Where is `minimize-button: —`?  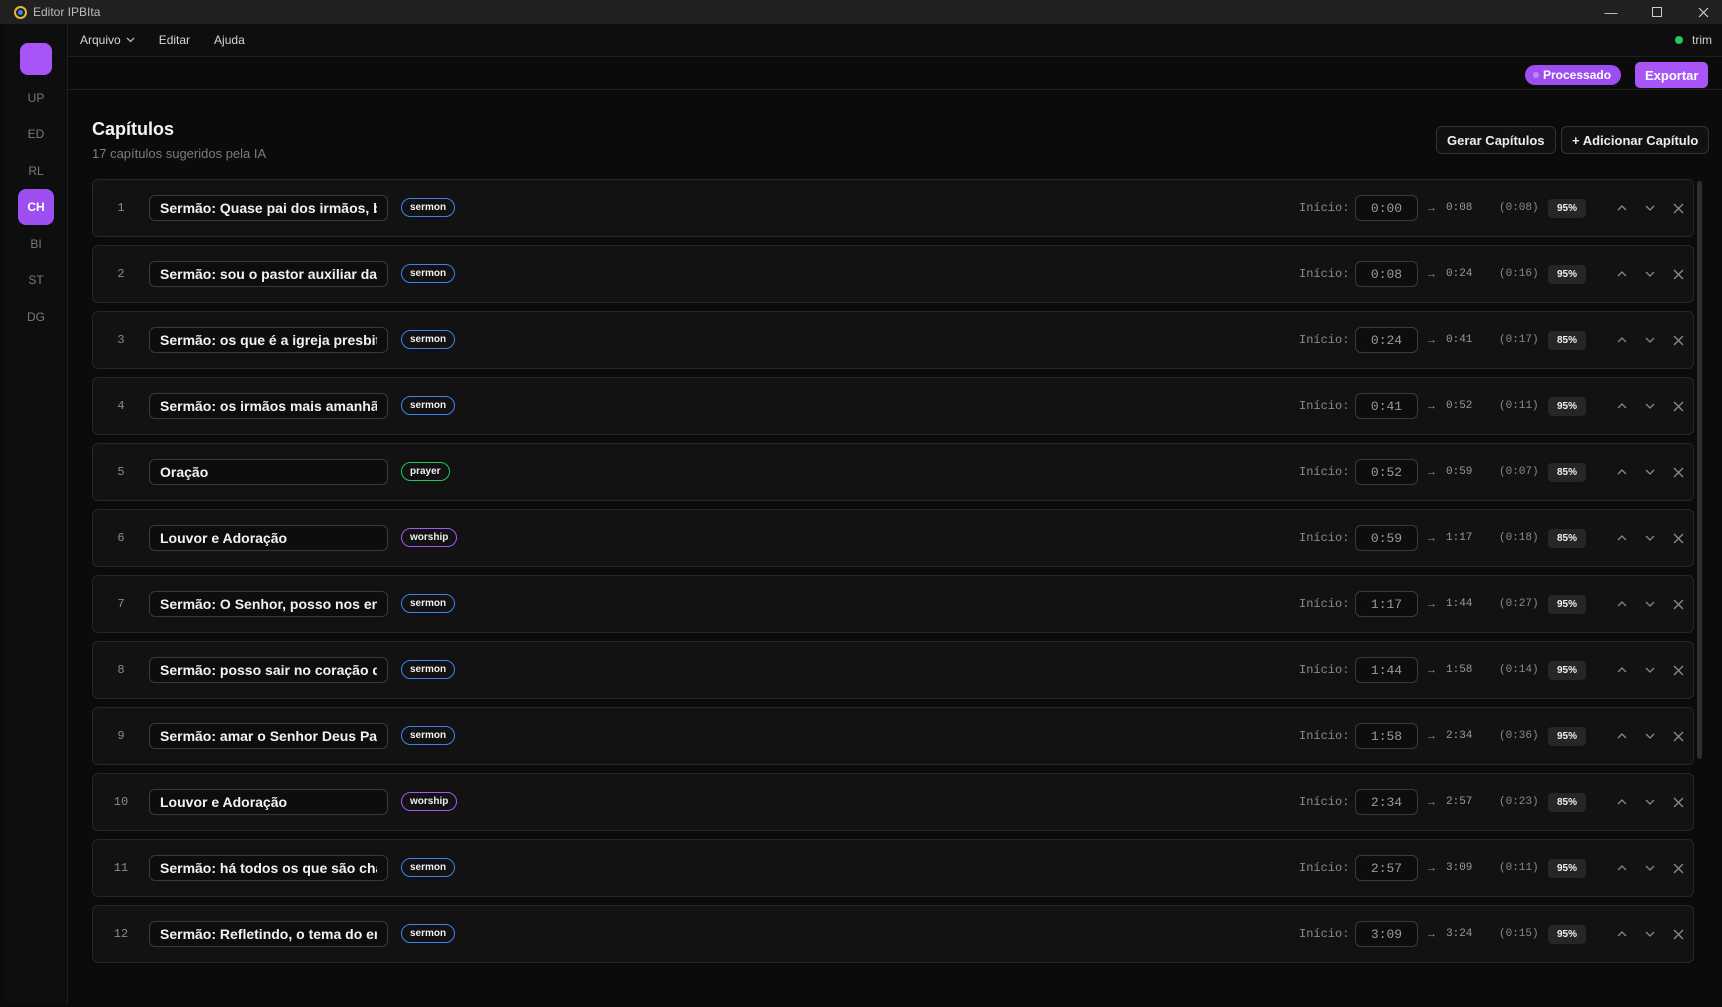
minimize-button: — is located at coordinates (1611, 12).